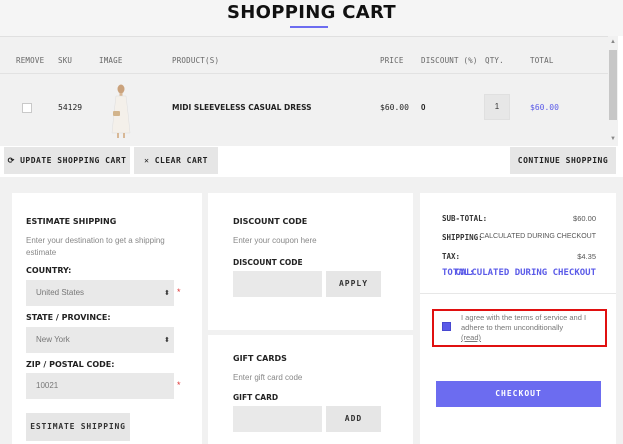 The image size is (623, 444). I want to click on row-discount: 0, so click(423, 107).